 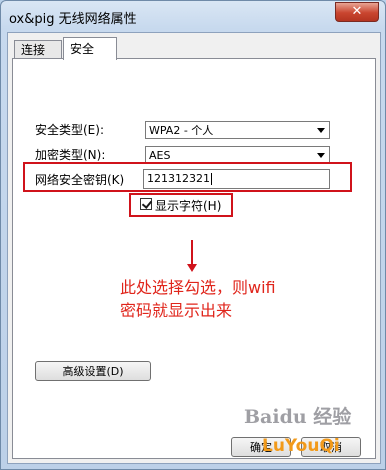 What do you see at coordinates (331, 447) in the screenshot?
I see `cancel-button: 取消` at bounding box center [331, 447].